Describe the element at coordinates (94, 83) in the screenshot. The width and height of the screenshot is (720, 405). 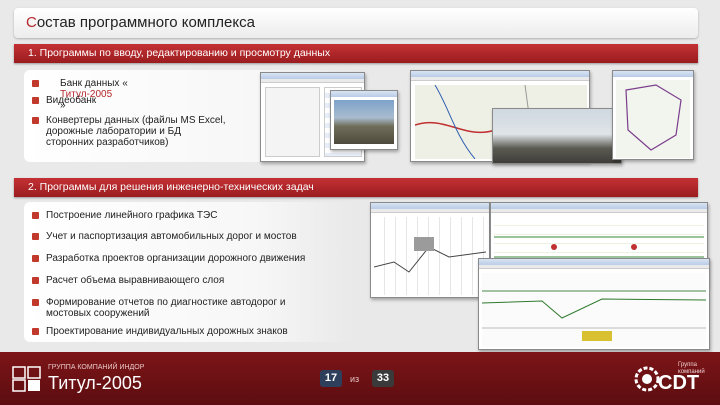
I see `bullet-text: Банк данных «` at that location.